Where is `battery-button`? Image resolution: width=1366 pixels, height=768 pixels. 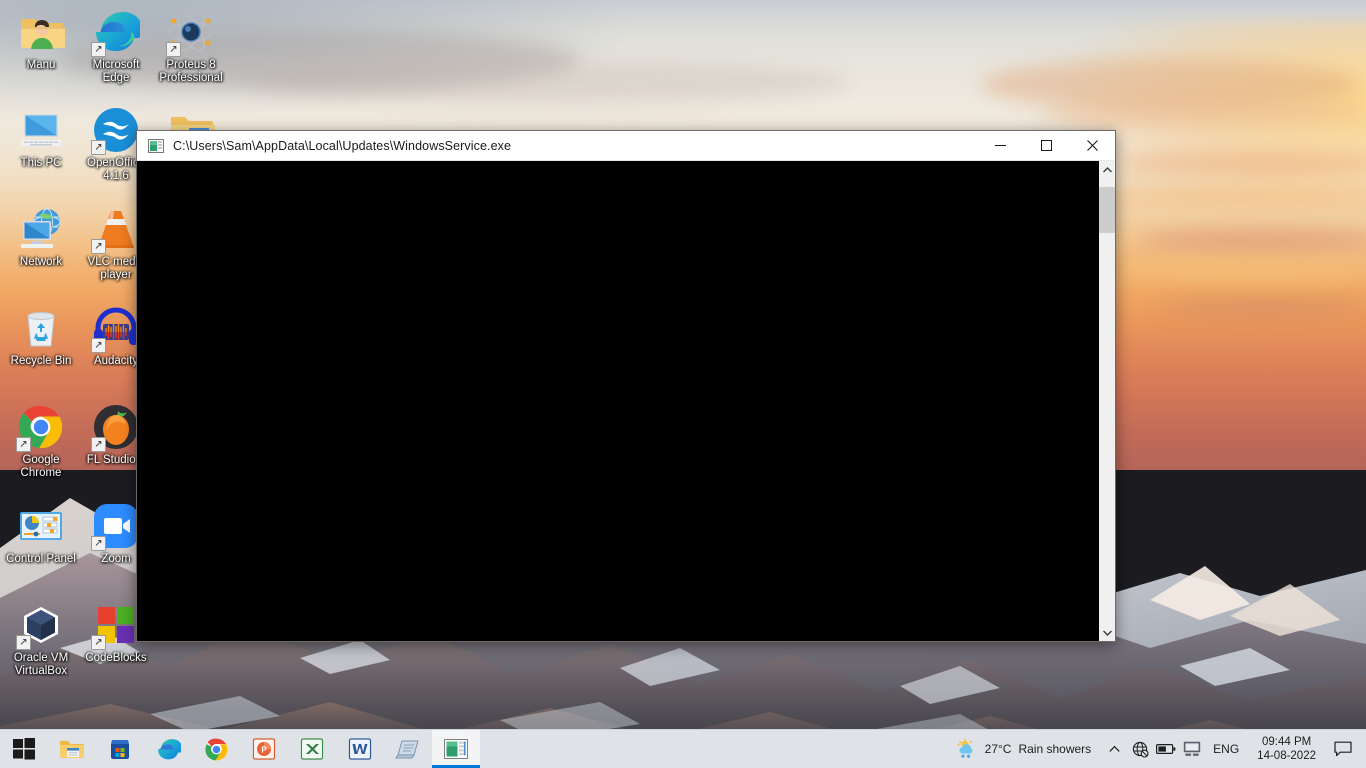 battery-button is located at coordinates (1166, 749).